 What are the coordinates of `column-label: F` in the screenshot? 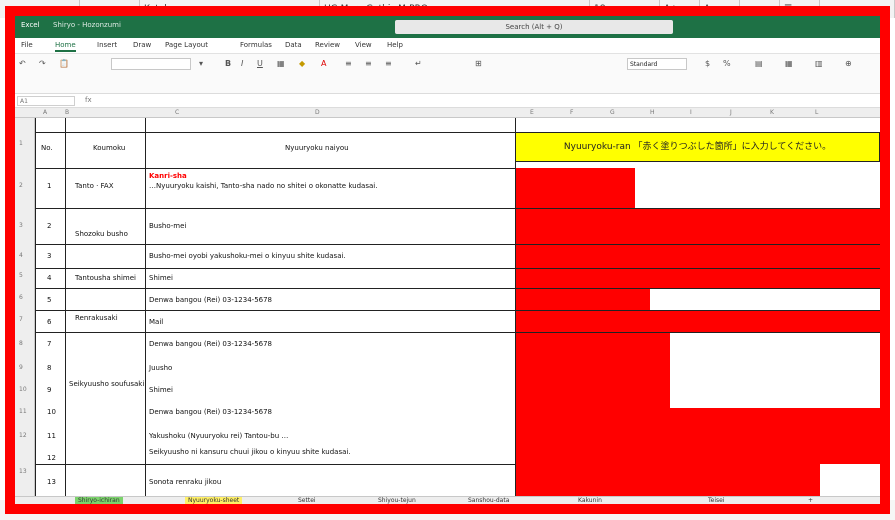 It's located at (571, 112).